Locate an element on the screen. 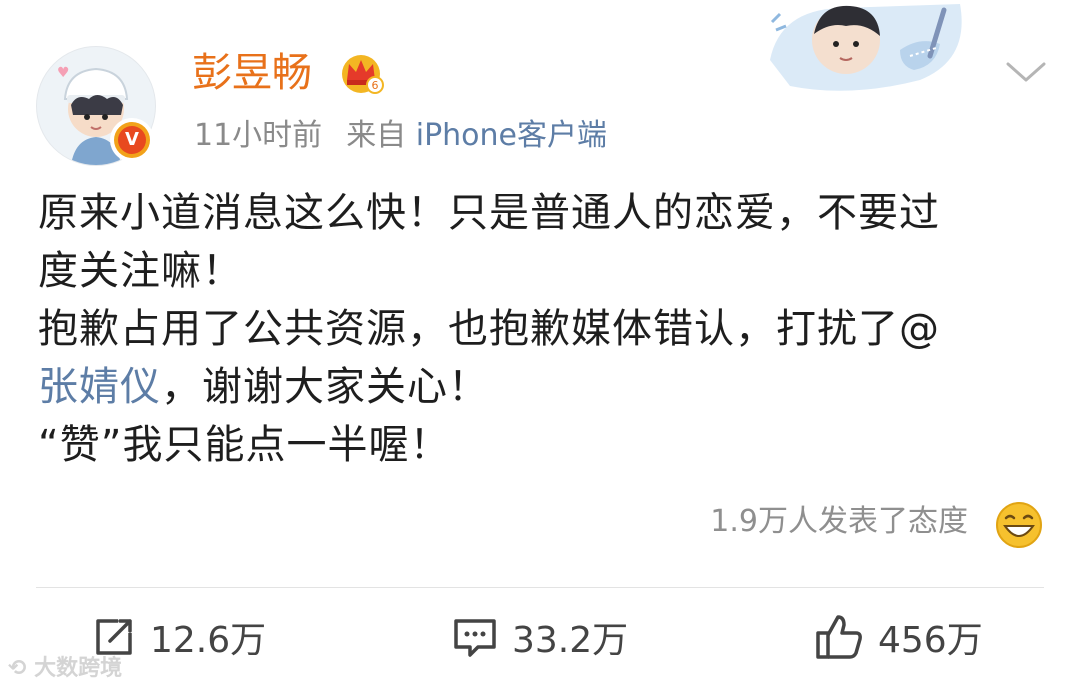 The height and width of the screenshot is (684, 1080). watermark-logo-icon: ⟲ is located at coordinates (17, 668).